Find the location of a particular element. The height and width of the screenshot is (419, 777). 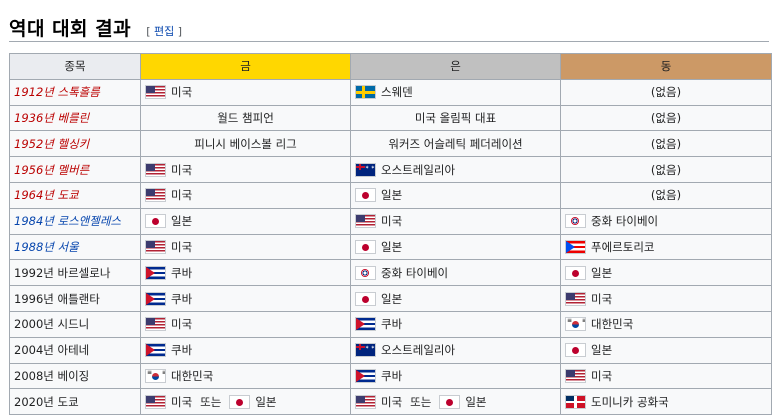

column-header-gold: 금 is located at coordinates (245, 66).